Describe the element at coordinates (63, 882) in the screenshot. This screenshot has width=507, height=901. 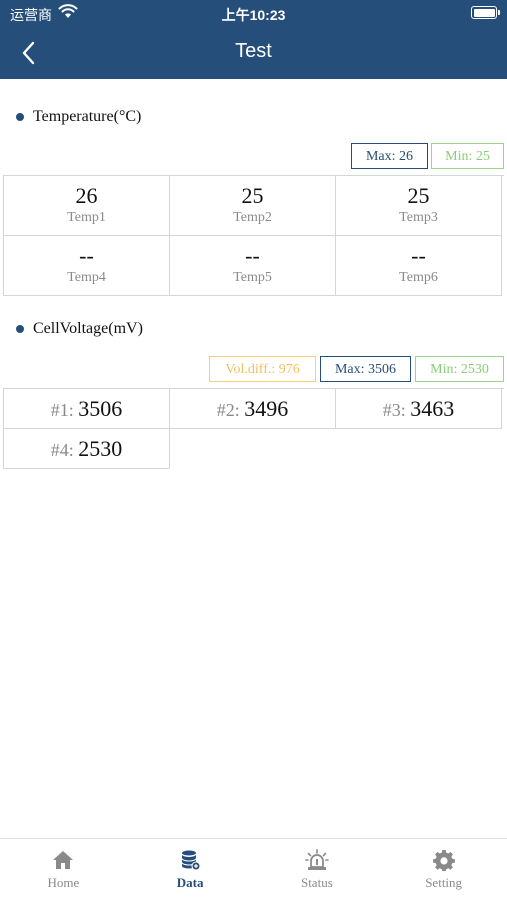
I see `tab-label: Home` at that location.